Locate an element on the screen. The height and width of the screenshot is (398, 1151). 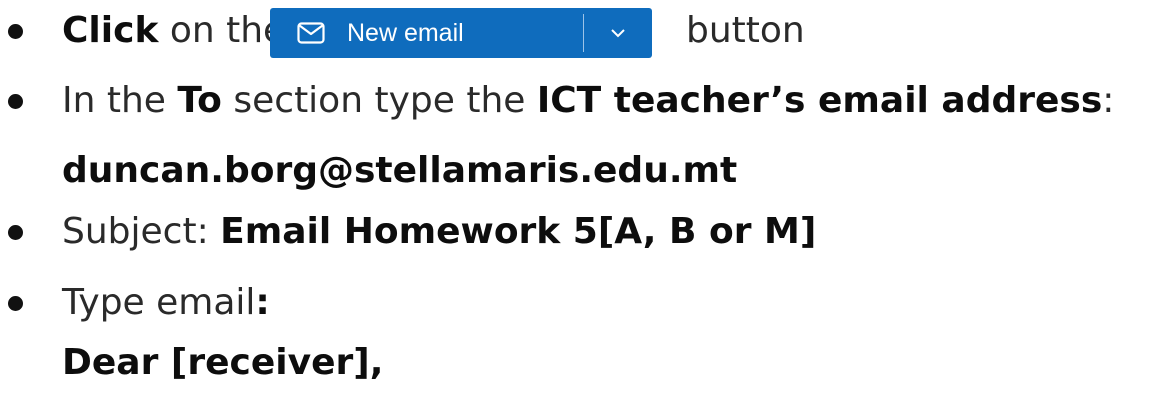
ict-teacher-email-label: ICT teacher’s email address is located at coordinates (819, 100).